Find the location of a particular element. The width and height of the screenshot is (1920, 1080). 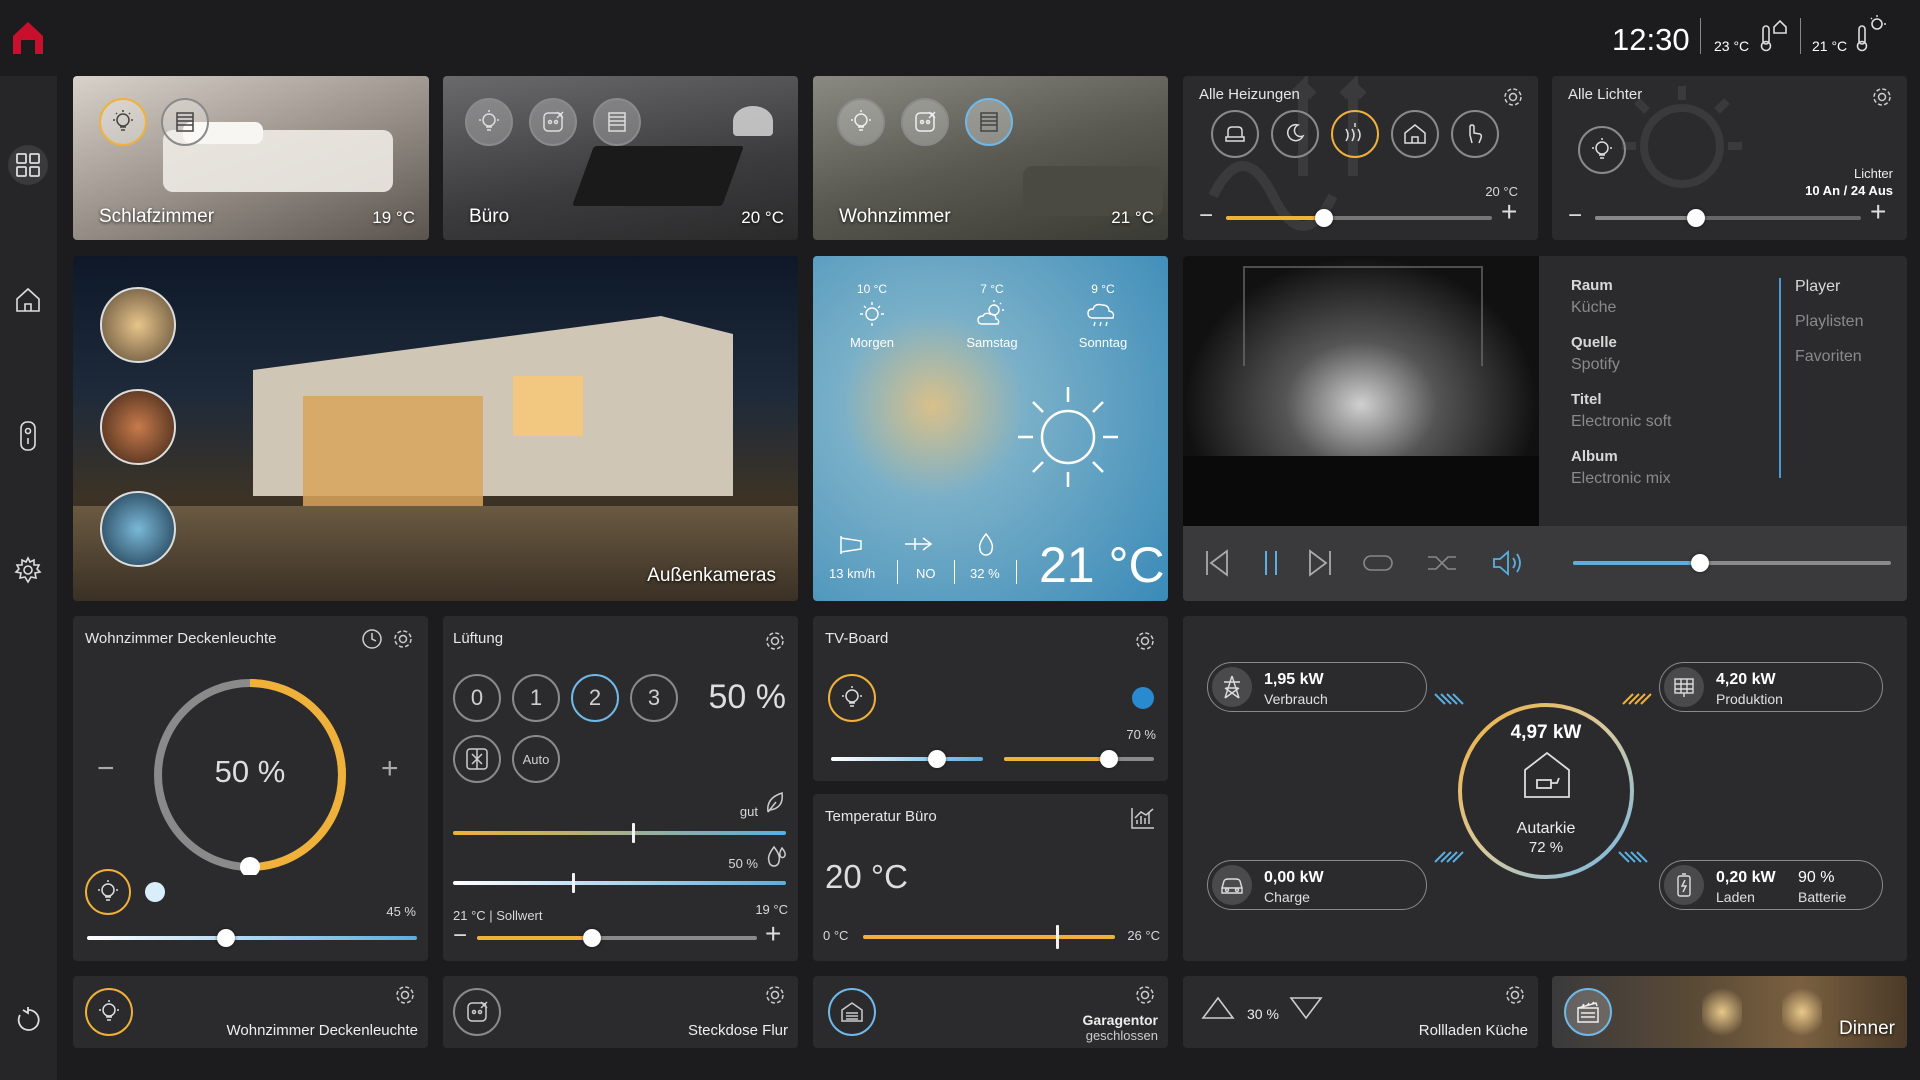

fan-mode-button is located at coordinates (477, 759).